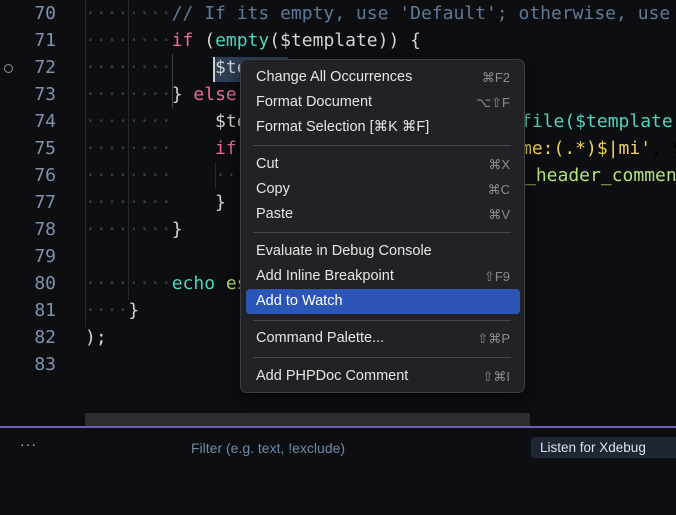 The image size is (676, 515). Describe the element at coordinates (603, 447) in the screenshot. I see `launch-config-select: Listen for Xdebug` at that location.